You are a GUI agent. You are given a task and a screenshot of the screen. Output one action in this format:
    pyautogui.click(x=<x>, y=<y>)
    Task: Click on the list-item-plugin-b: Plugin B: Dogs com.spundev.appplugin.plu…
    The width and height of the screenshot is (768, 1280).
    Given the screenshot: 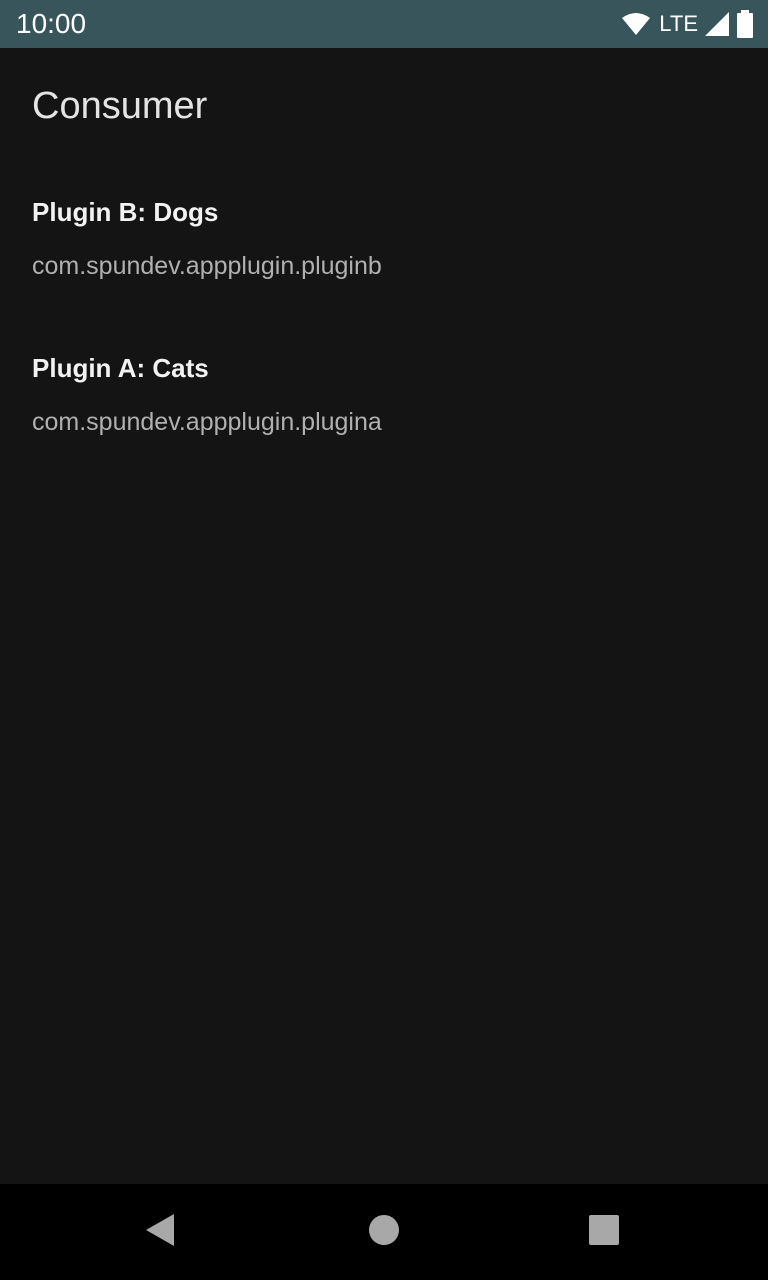 What is the action you would take?
    pyautogui.click(x=384, y=262)
    